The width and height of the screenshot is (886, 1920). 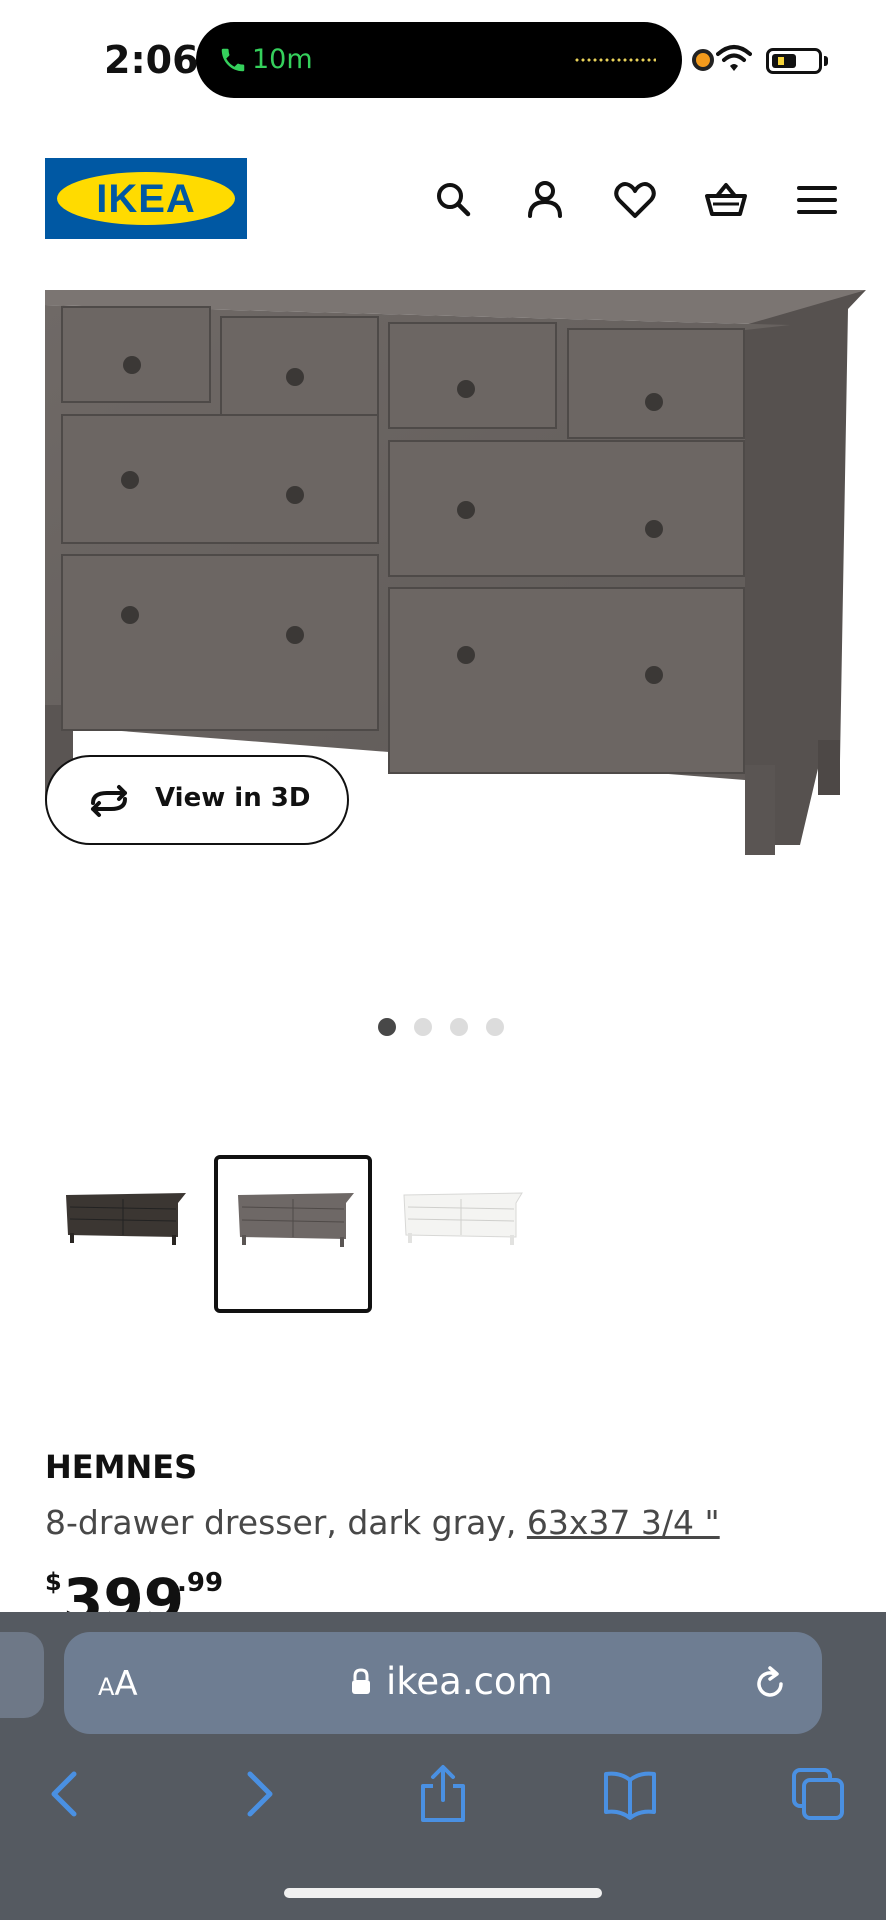 I want to click on audio-waveform, so click(x=615, y=60).